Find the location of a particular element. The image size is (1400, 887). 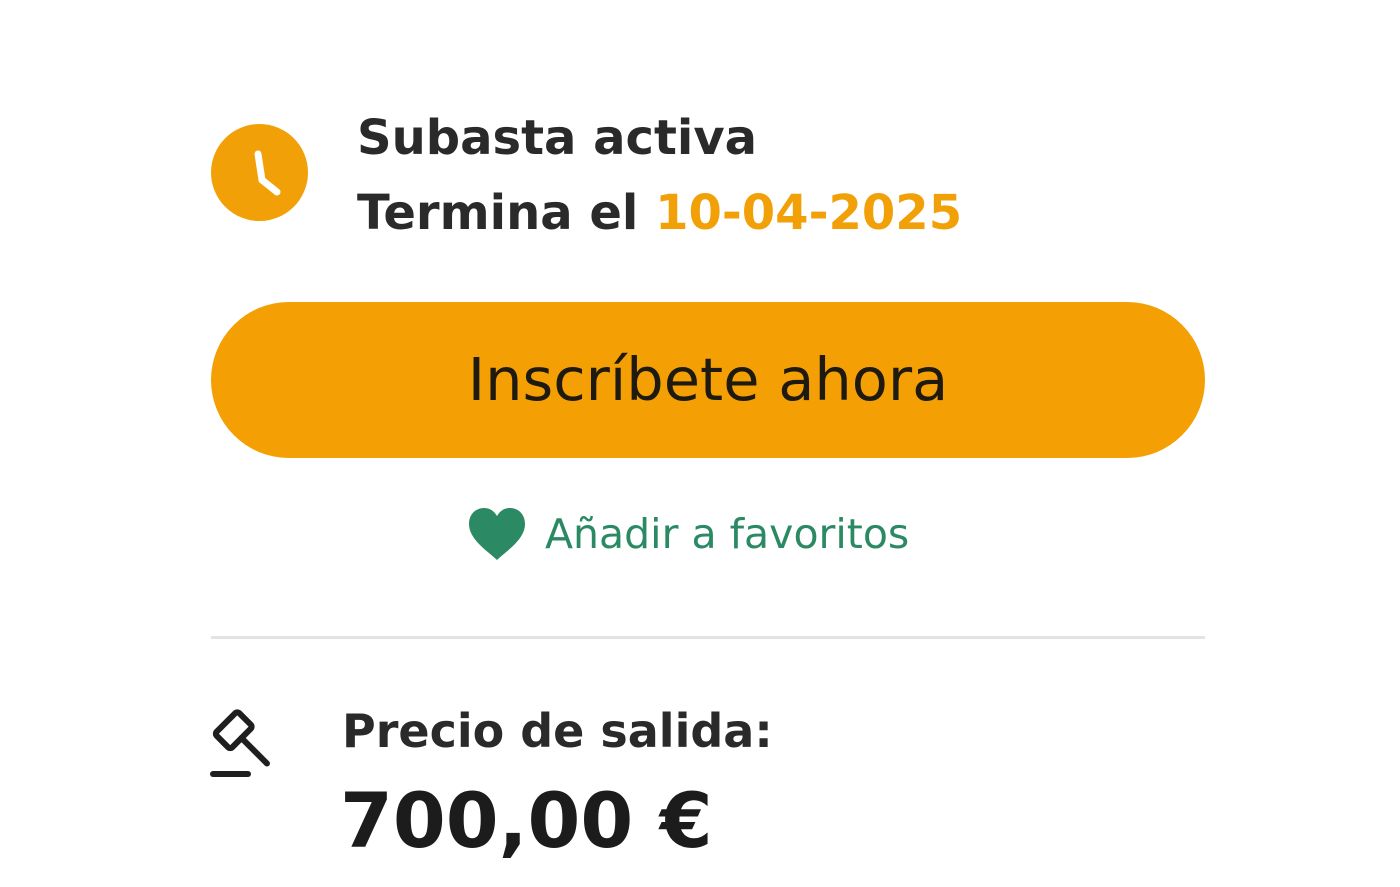

section-divider is located at coordinates (708, 637).